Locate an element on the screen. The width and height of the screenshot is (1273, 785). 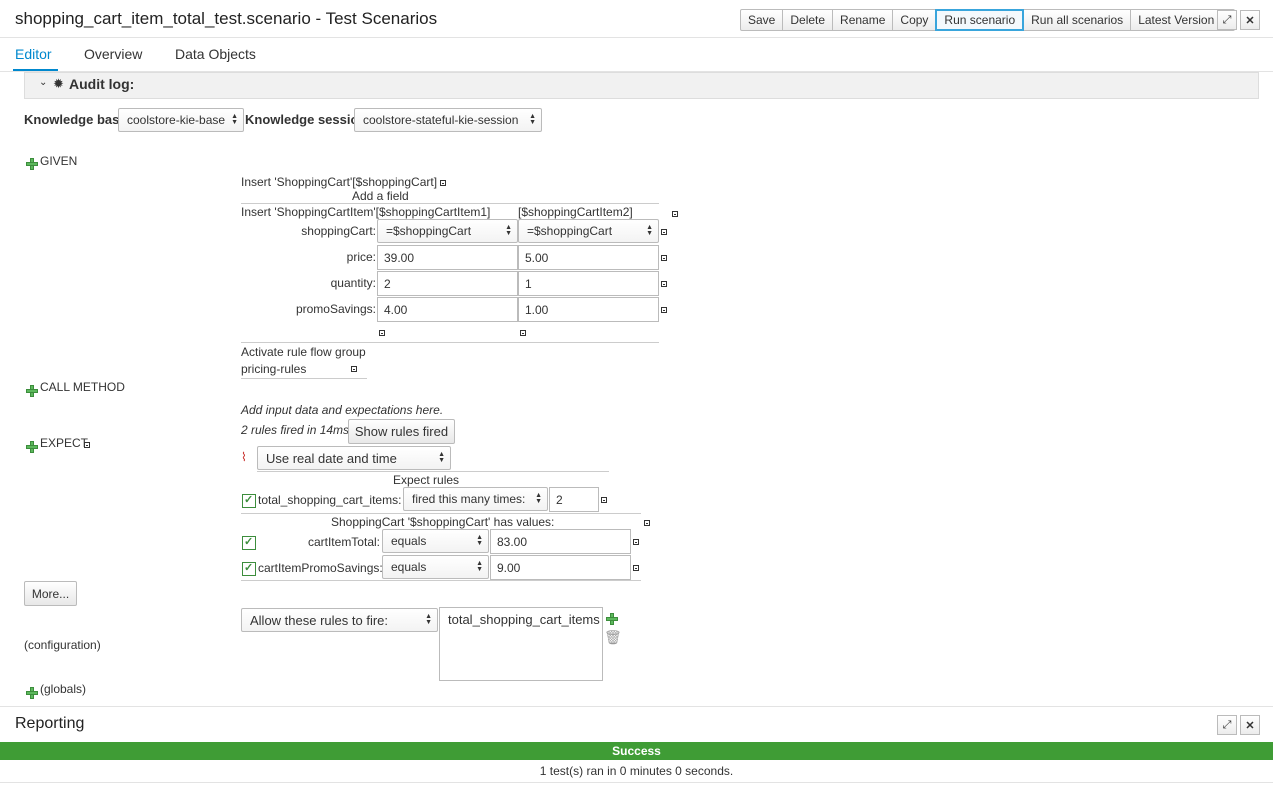
promosavings-value-input: 9.00 is located at coordinates (560, 567).